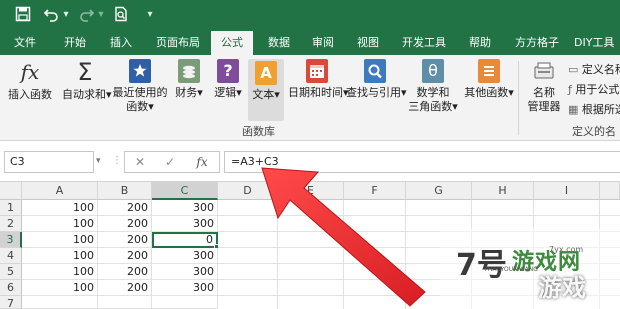 This screenshot has height=309, width=620. I want to click on create-from-selection-label: 根据所选, so click(600, 109).